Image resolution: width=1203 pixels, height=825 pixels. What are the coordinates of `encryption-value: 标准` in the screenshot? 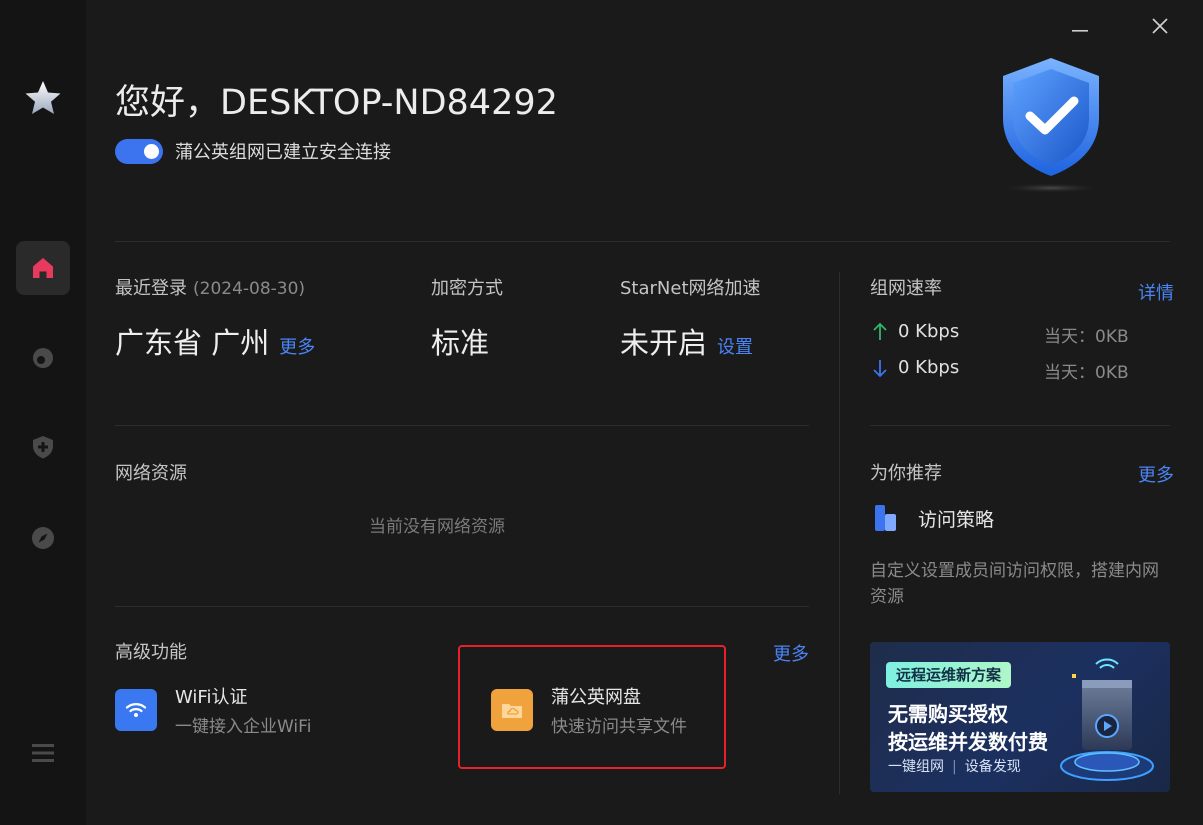 It's located at (460, 343).